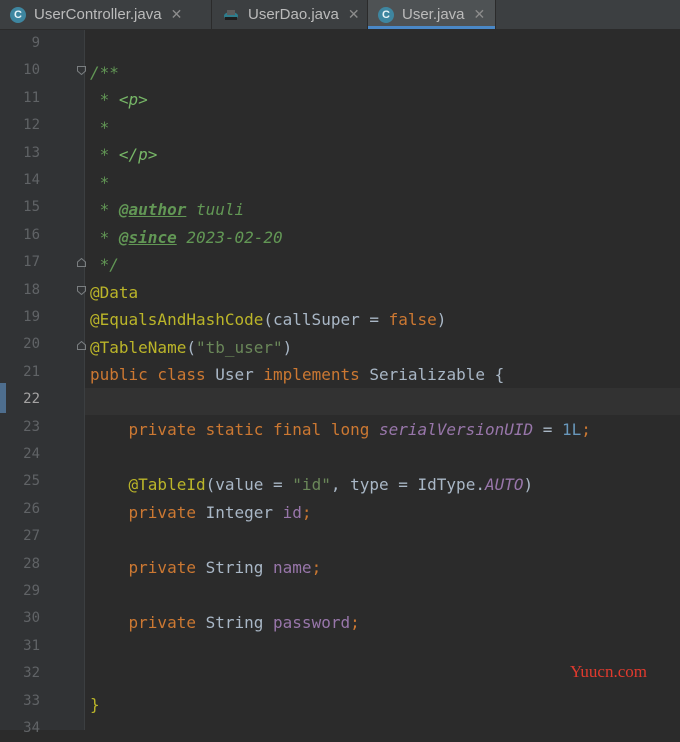  I want to click on code-line-10: /**, so click(104, 72).